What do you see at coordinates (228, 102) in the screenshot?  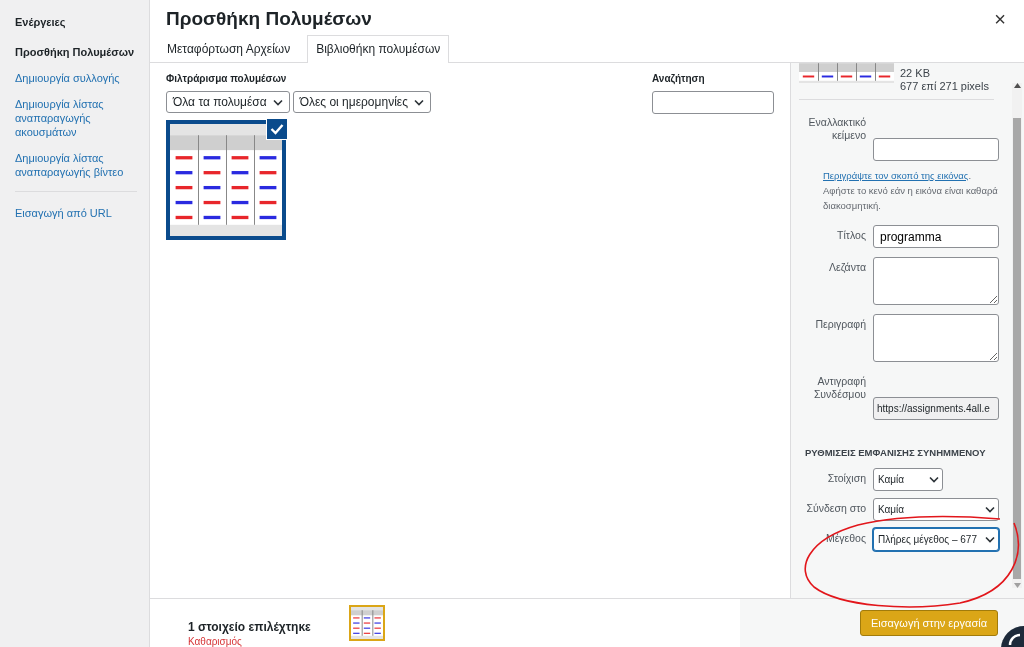 I see `filter-select: Όλα τα πολυμέσα` at bounding box center [228, 102].